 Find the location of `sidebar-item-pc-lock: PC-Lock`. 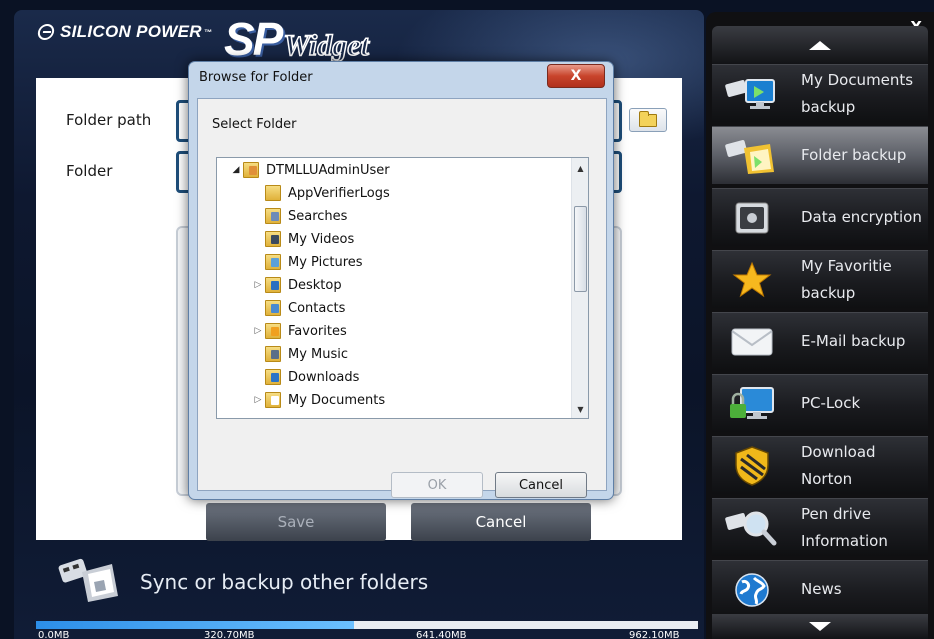

sidebar-item-pc-lock: PC-Lock is located at coordinates (820, 403).